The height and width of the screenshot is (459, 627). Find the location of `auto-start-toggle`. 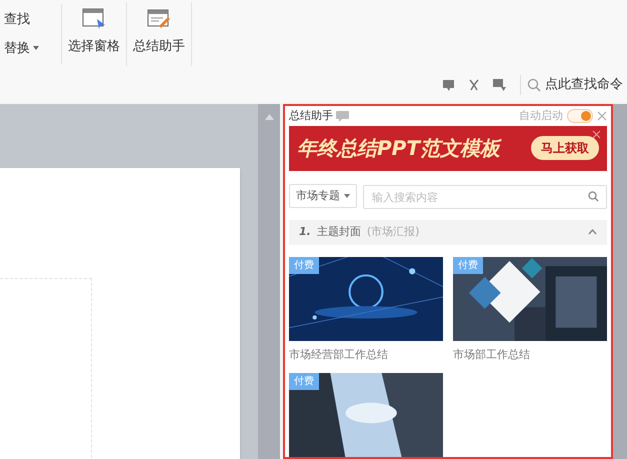

auto-start-toggle is located at coordinates (580, 116).